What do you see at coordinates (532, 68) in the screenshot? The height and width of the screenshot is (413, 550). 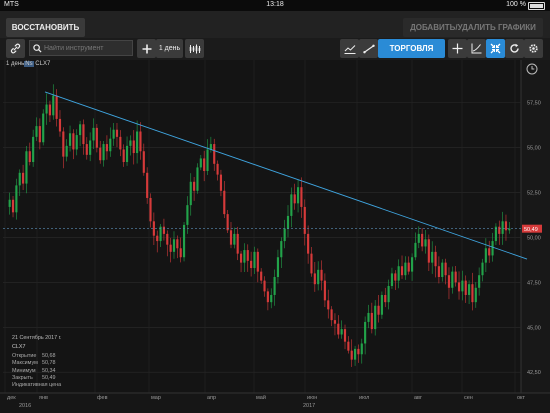 I see `clock-button` at bounding box center [532, 68].